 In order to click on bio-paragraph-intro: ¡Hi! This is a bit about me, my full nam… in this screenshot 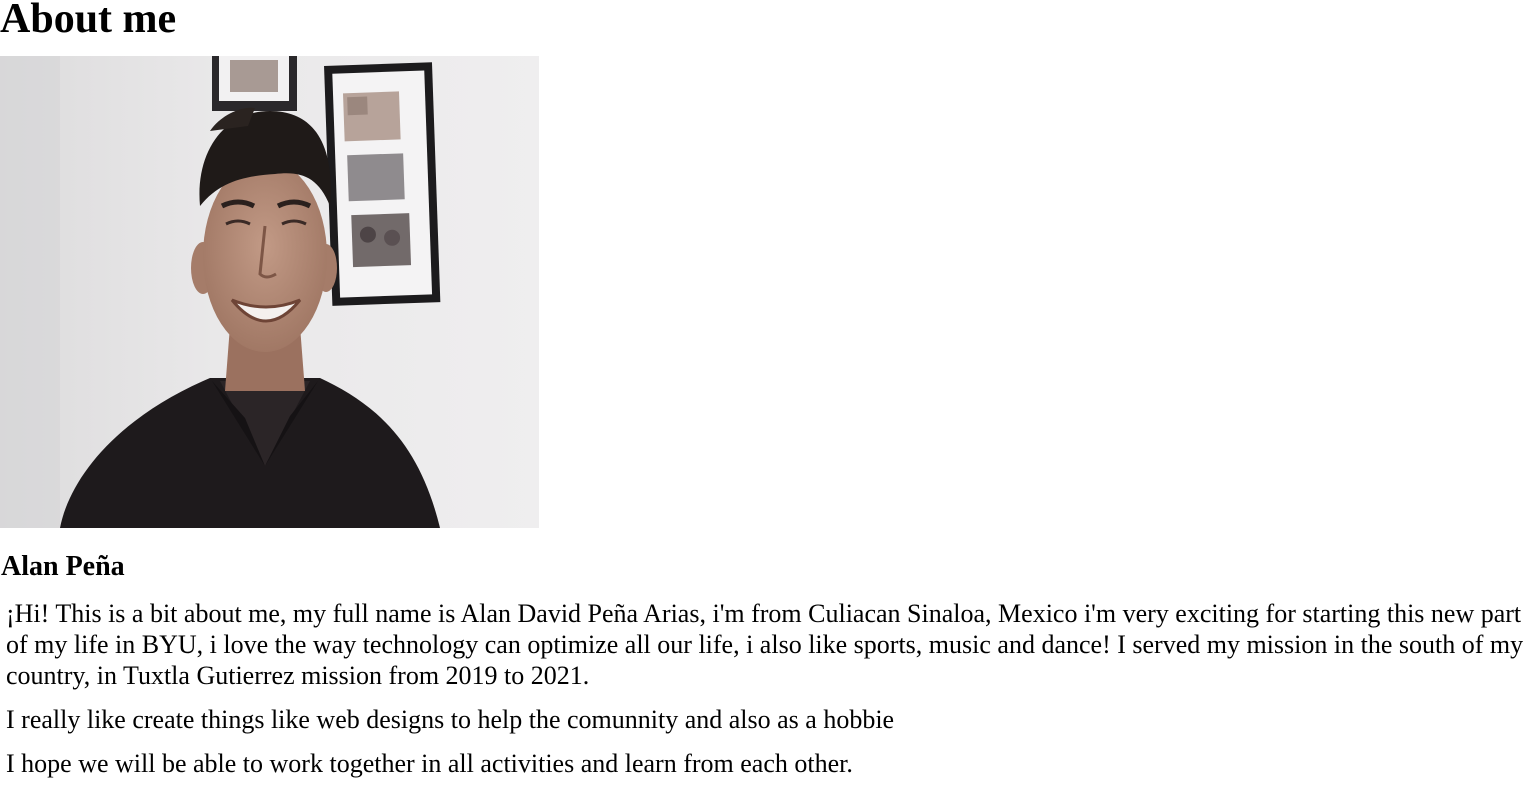, I will do `click(765, 644)`.